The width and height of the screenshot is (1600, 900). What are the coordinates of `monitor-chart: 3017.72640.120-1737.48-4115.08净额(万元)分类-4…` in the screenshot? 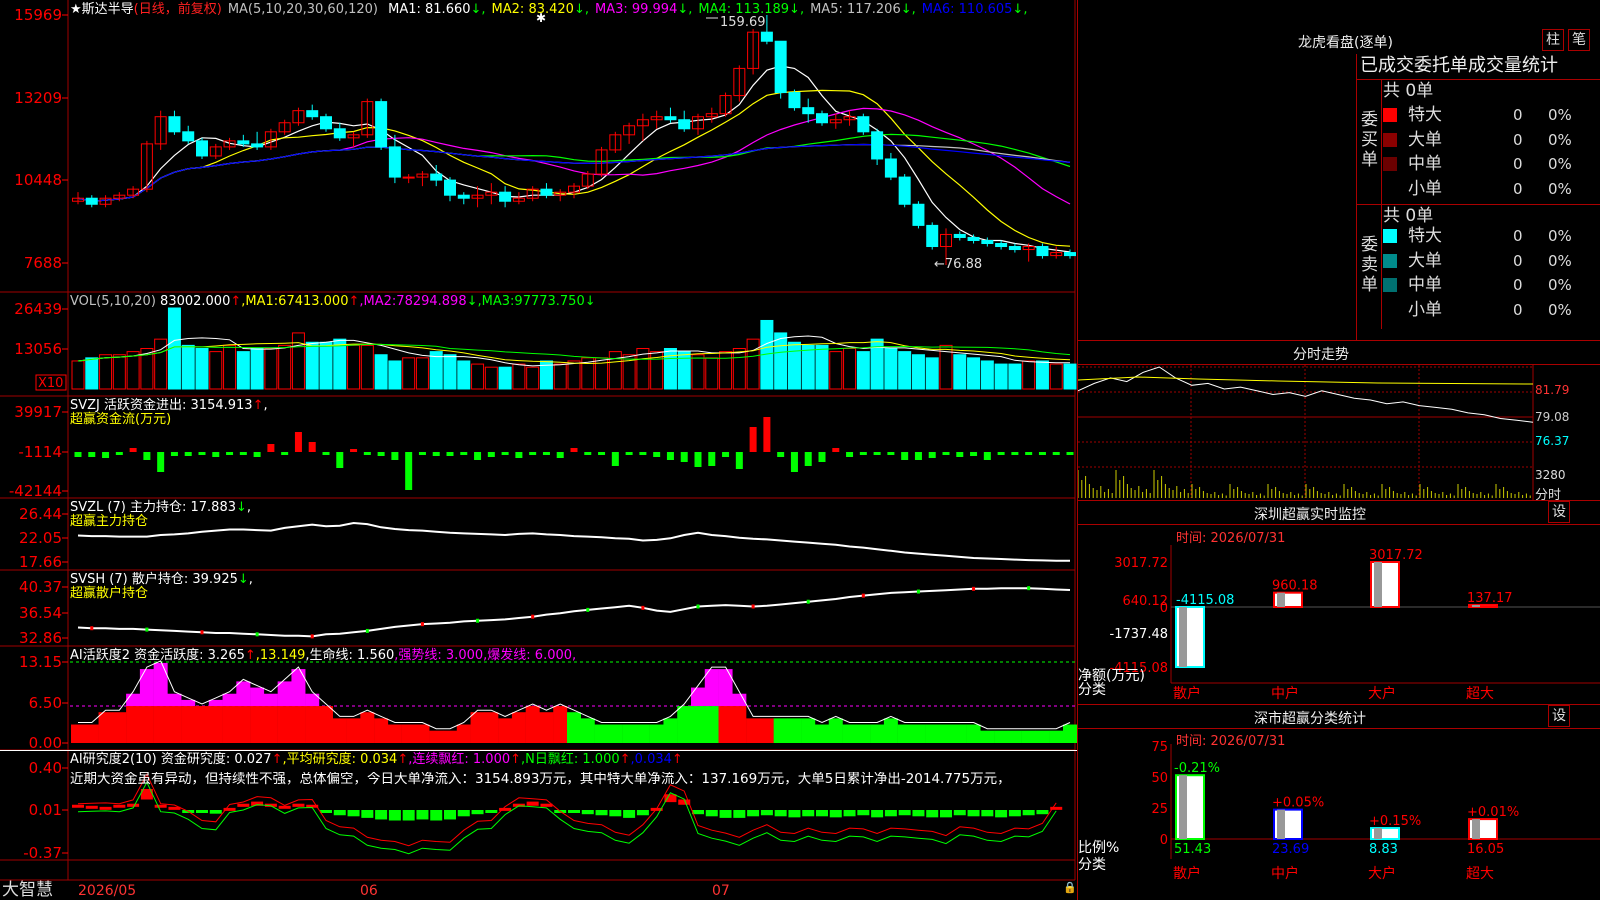 It's located at (1339, 617).